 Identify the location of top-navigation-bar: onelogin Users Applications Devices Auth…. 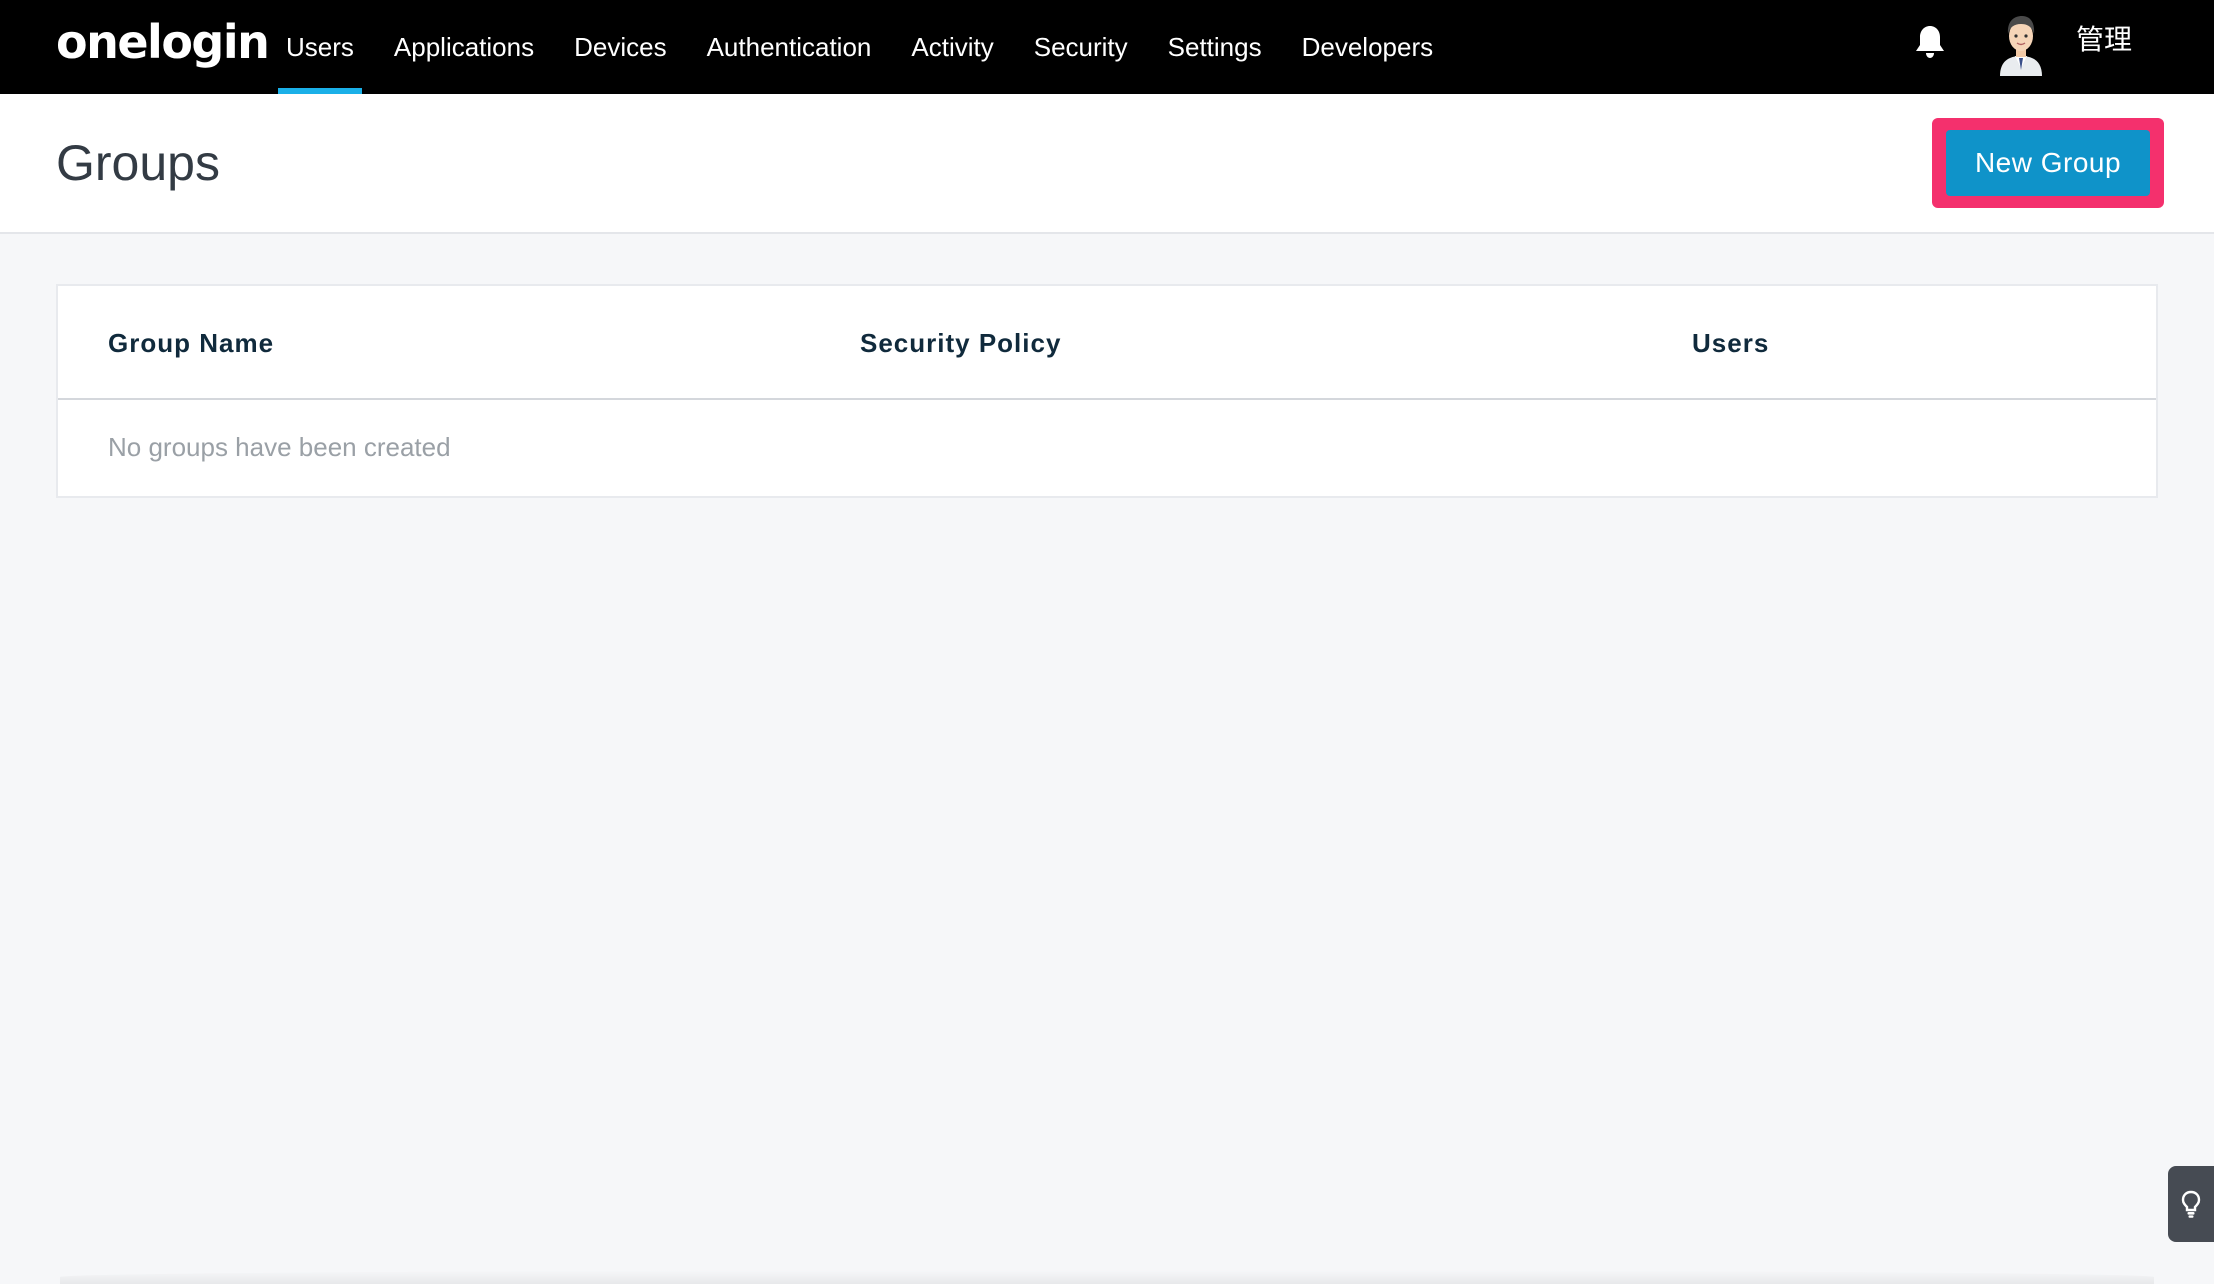
(1107, 47).